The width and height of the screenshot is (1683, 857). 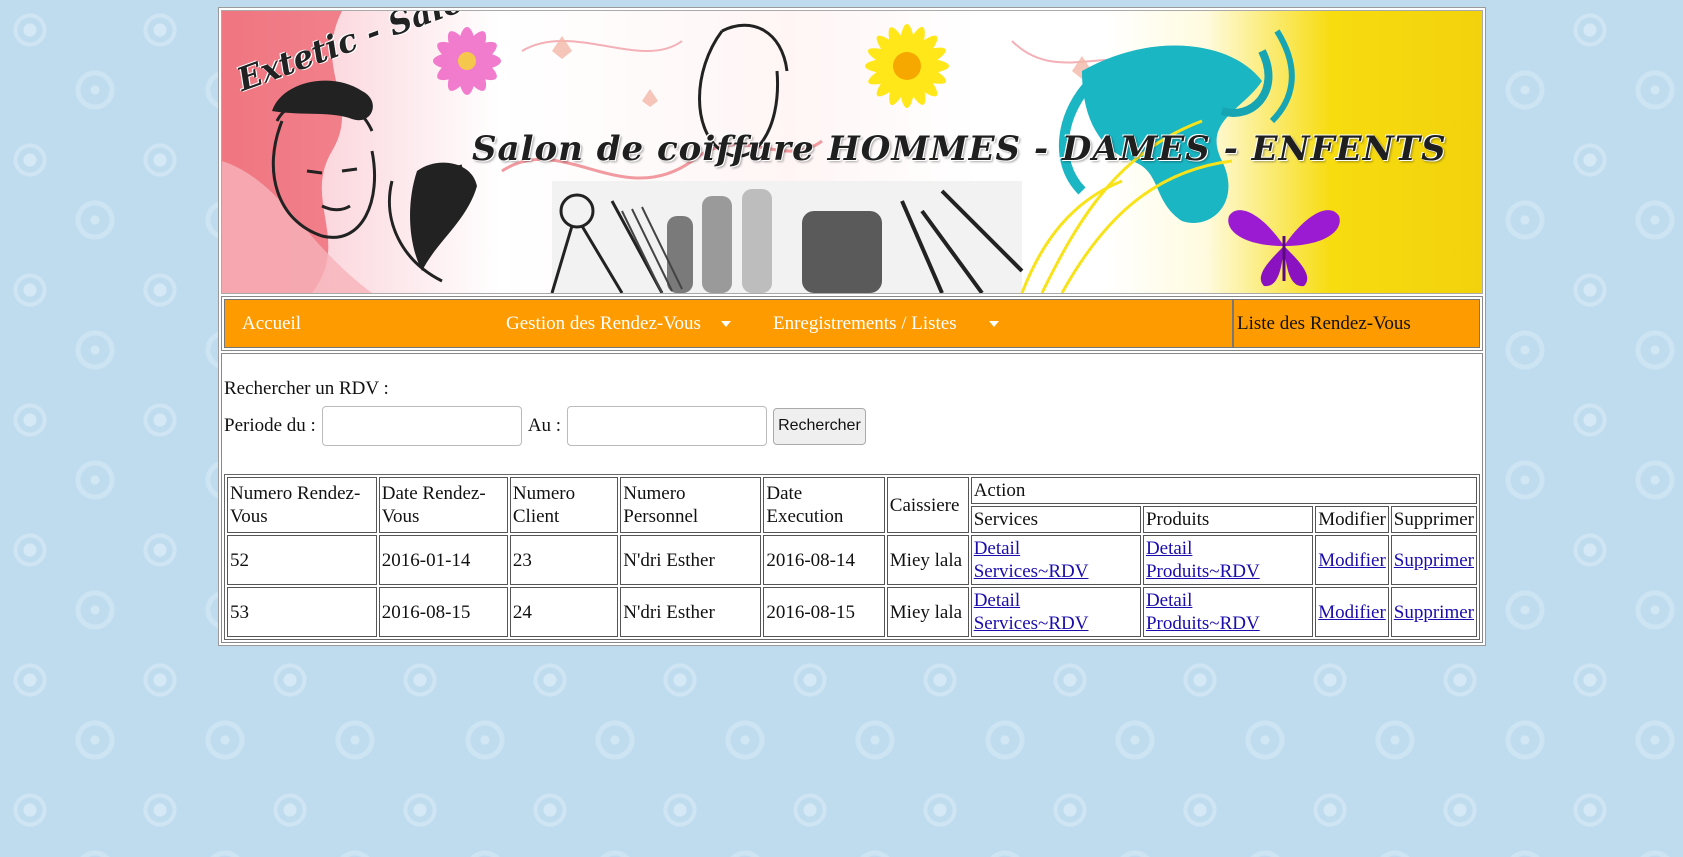 What do you see at coordinates (564, 612) in the screenshot?
I see `cell-client: 24` at bounding box center [564, 612].